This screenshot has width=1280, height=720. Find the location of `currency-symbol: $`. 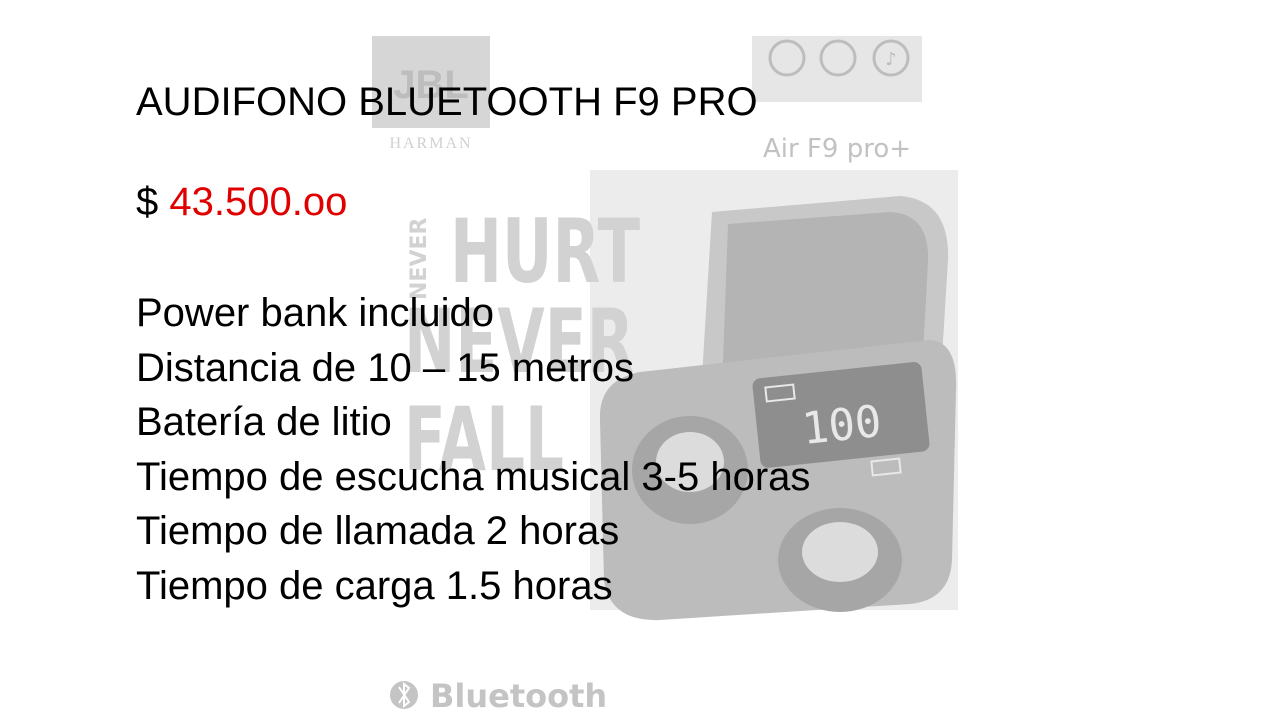

currency-symbol: $ is located at coordinates (147, 202).